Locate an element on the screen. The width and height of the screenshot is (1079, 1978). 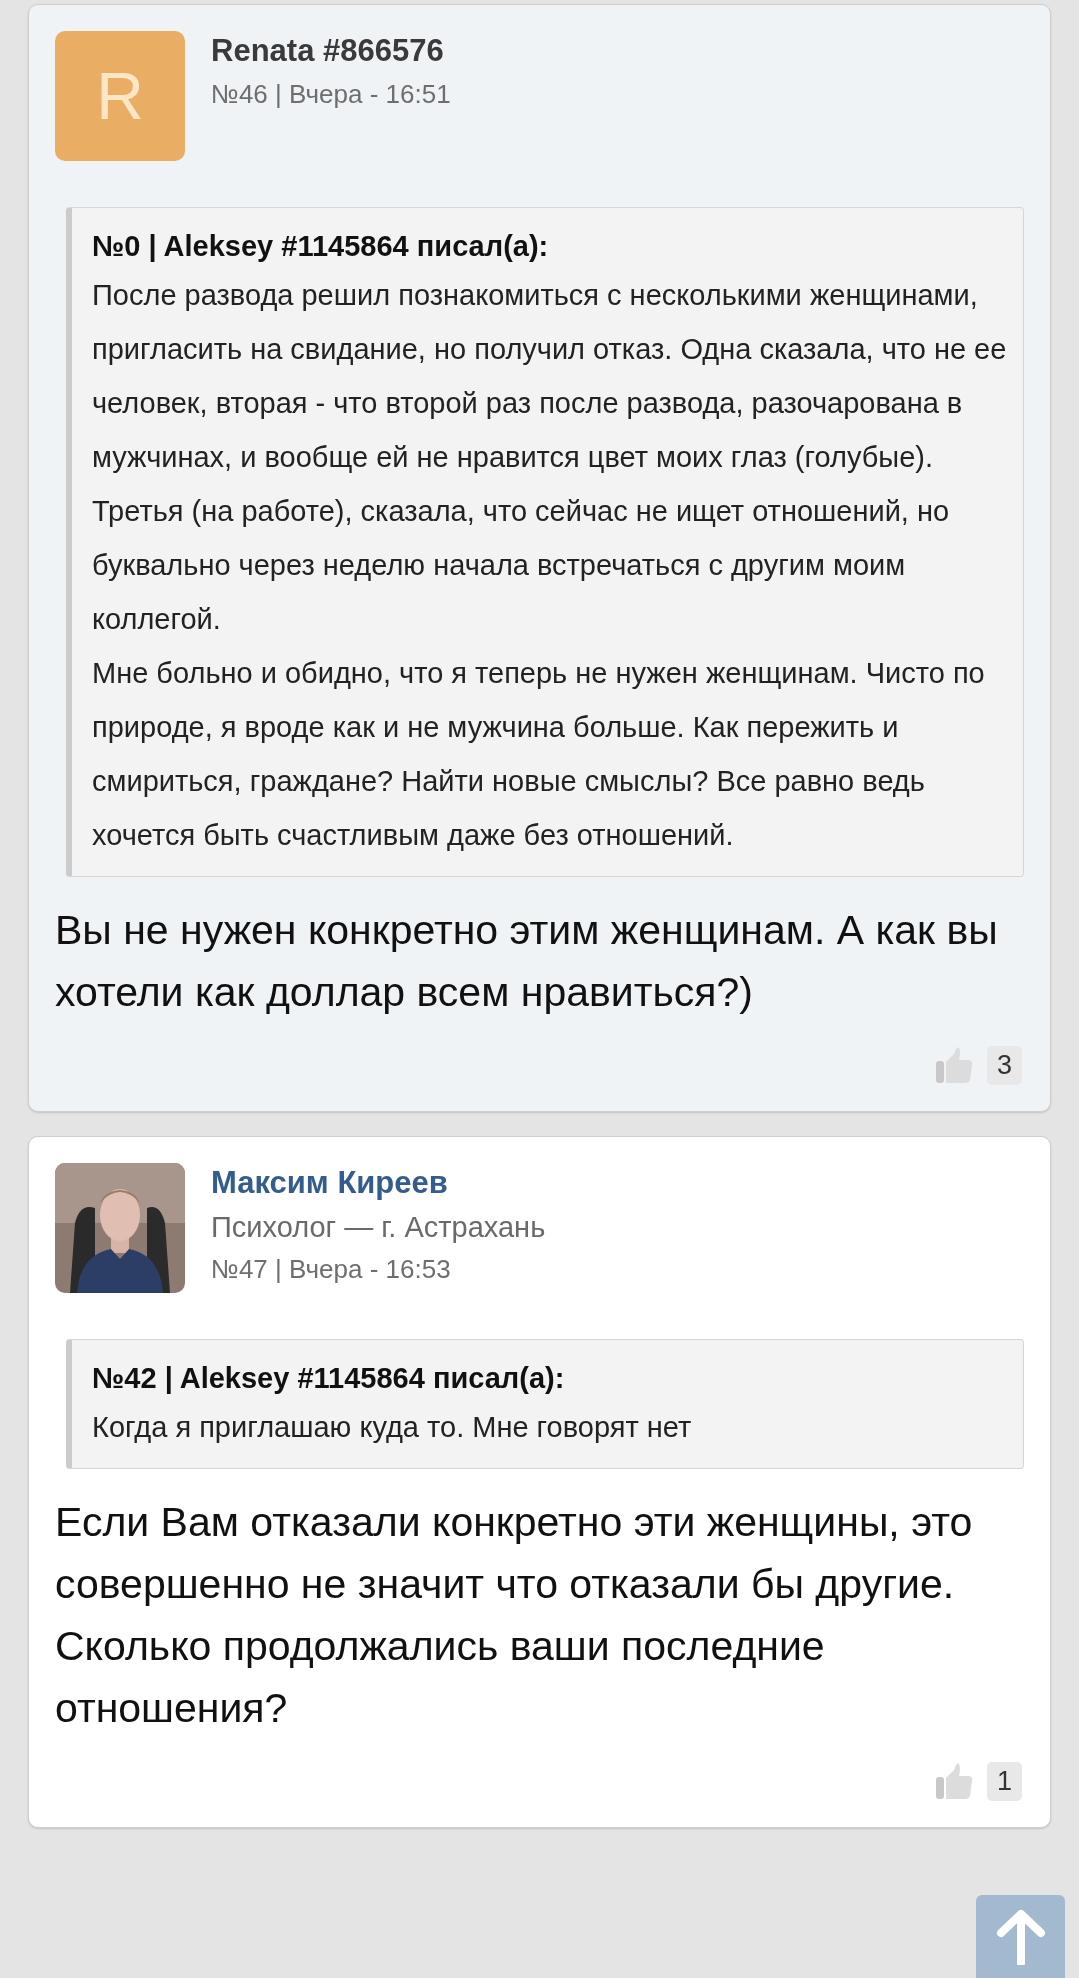
author-role: Психолог — г. Астрахань is located at coordinates (378, 1227).